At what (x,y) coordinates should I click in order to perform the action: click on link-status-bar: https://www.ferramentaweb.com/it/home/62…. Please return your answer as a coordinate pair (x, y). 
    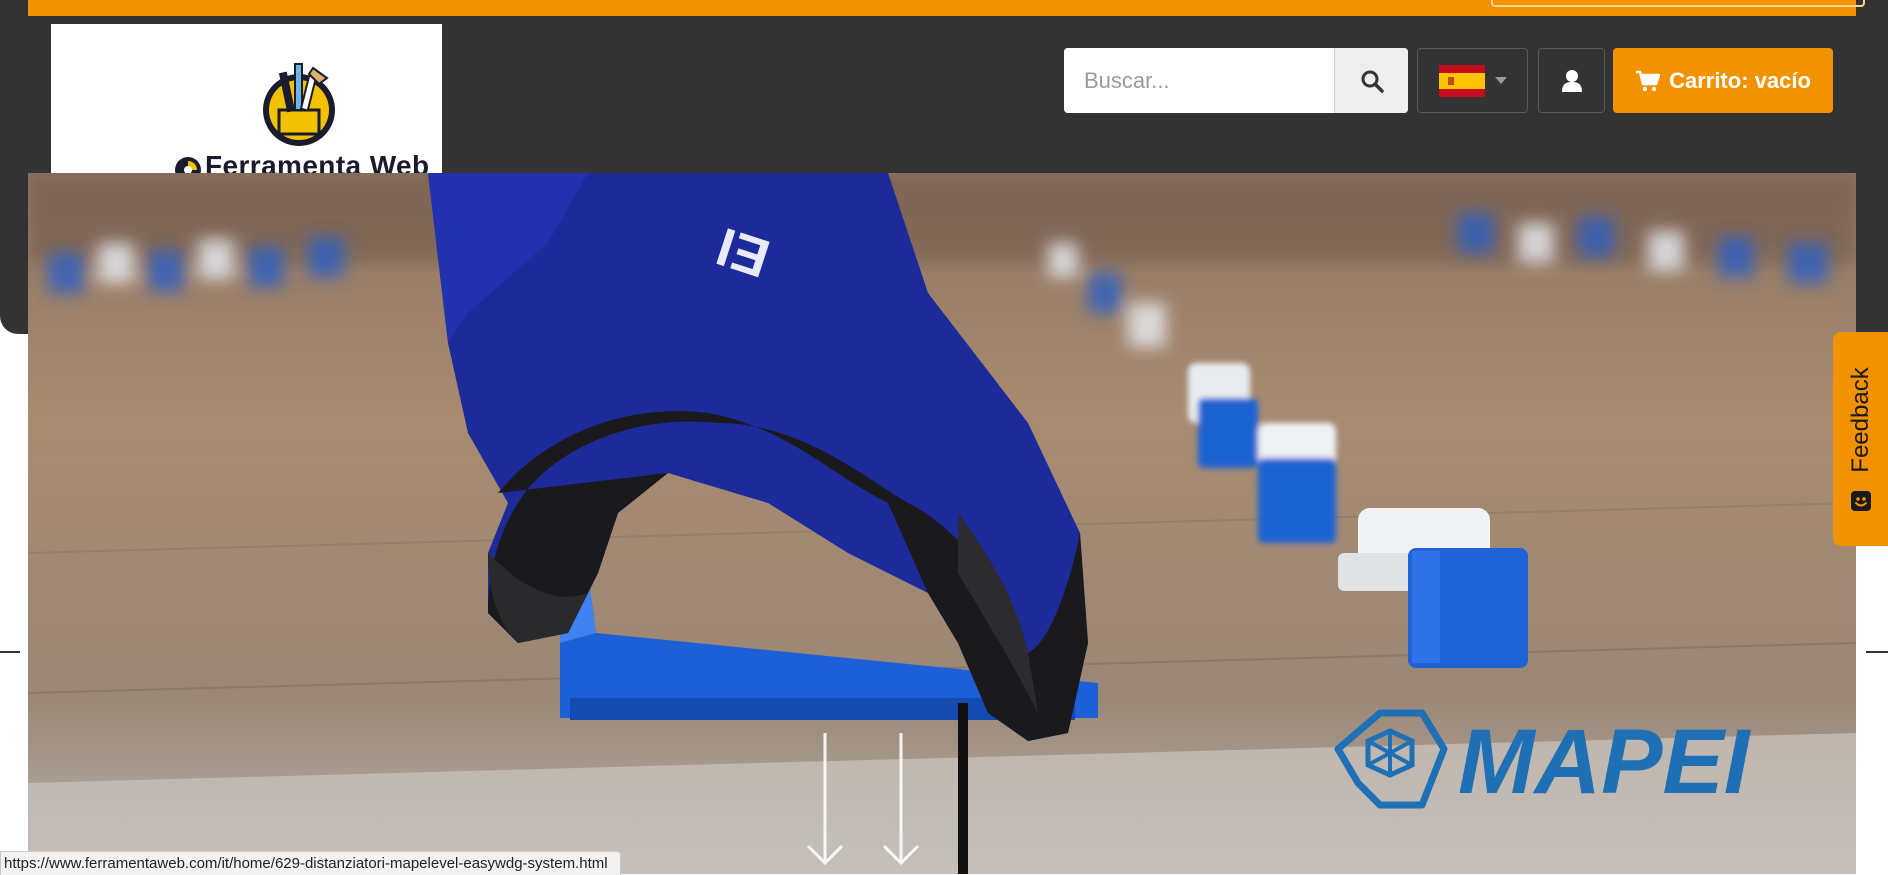
    Looking at the image, I should click on (310, 863).